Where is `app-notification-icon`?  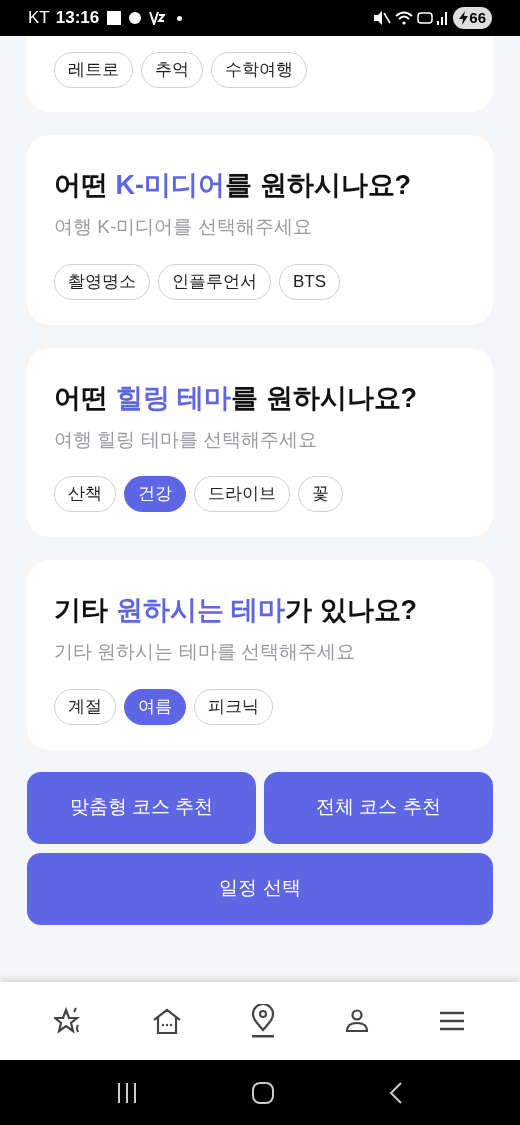
app-notification-icon is located at coordinates (114, 18).